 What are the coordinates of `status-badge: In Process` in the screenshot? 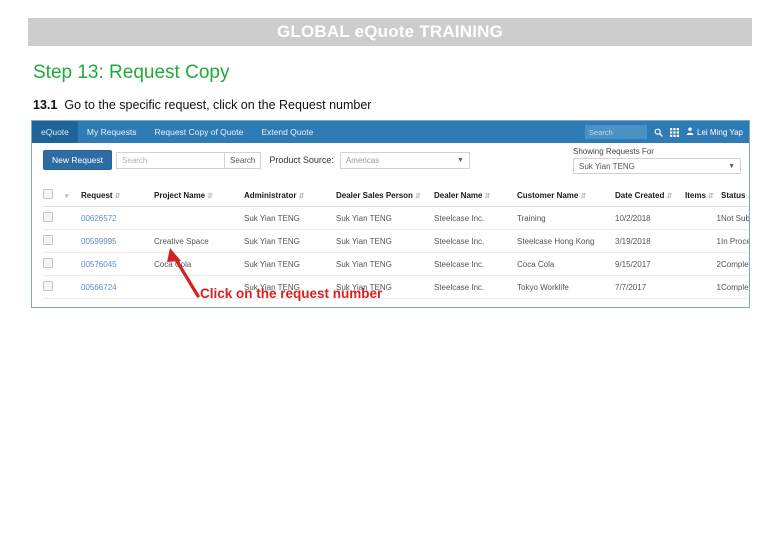 It's located at (735, 241).